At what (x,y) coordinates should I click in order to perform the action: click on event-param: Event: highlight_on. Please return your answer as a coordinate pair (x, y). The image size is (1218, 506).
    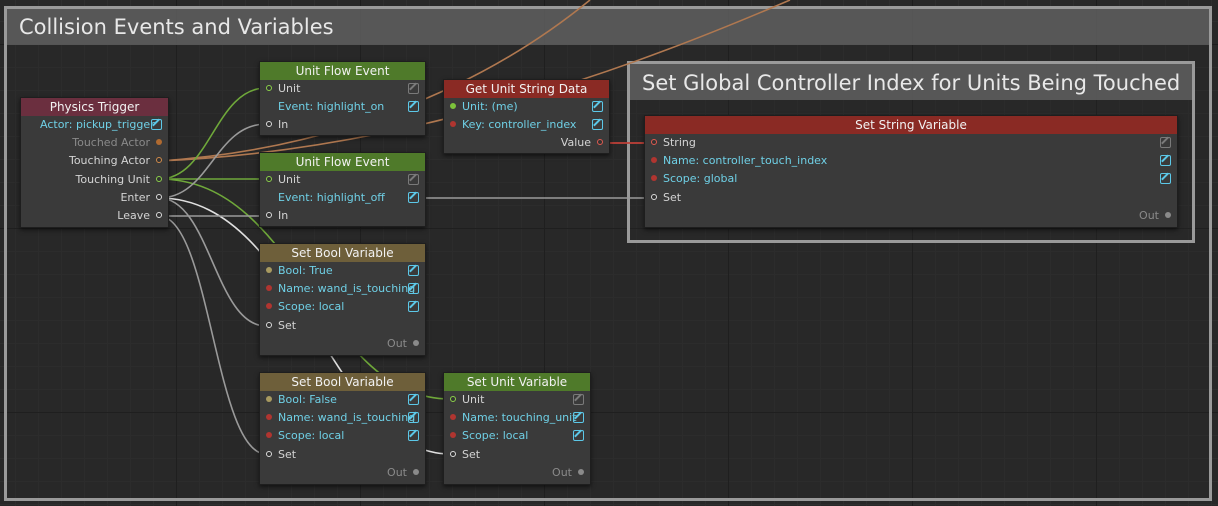
    Looking at the image, I should click on (342, 107).